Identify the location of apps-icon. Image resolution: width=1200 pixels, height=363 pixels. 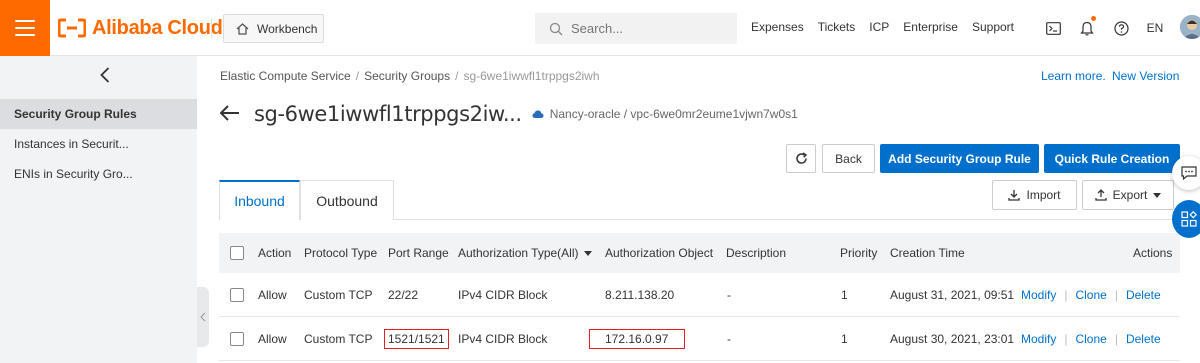
(1189, 219).